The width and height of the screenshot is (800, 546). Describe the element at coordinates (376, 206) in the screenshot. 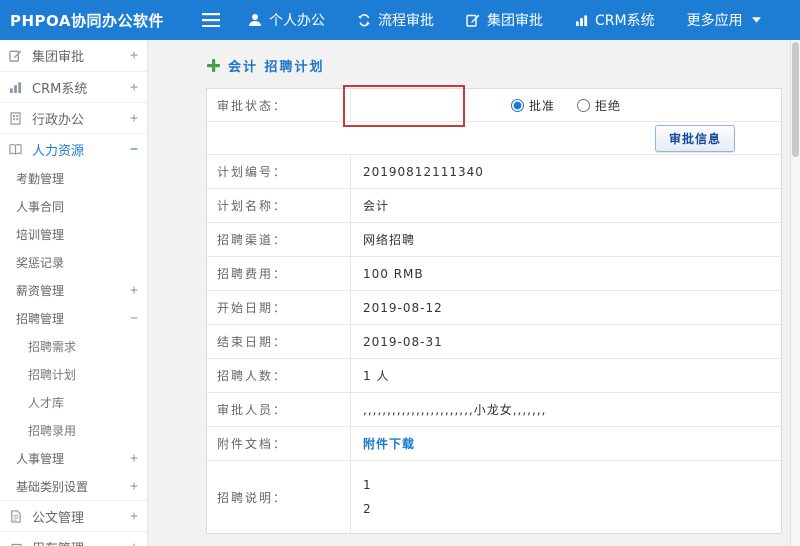

I see `field-value: 会计` at that location.